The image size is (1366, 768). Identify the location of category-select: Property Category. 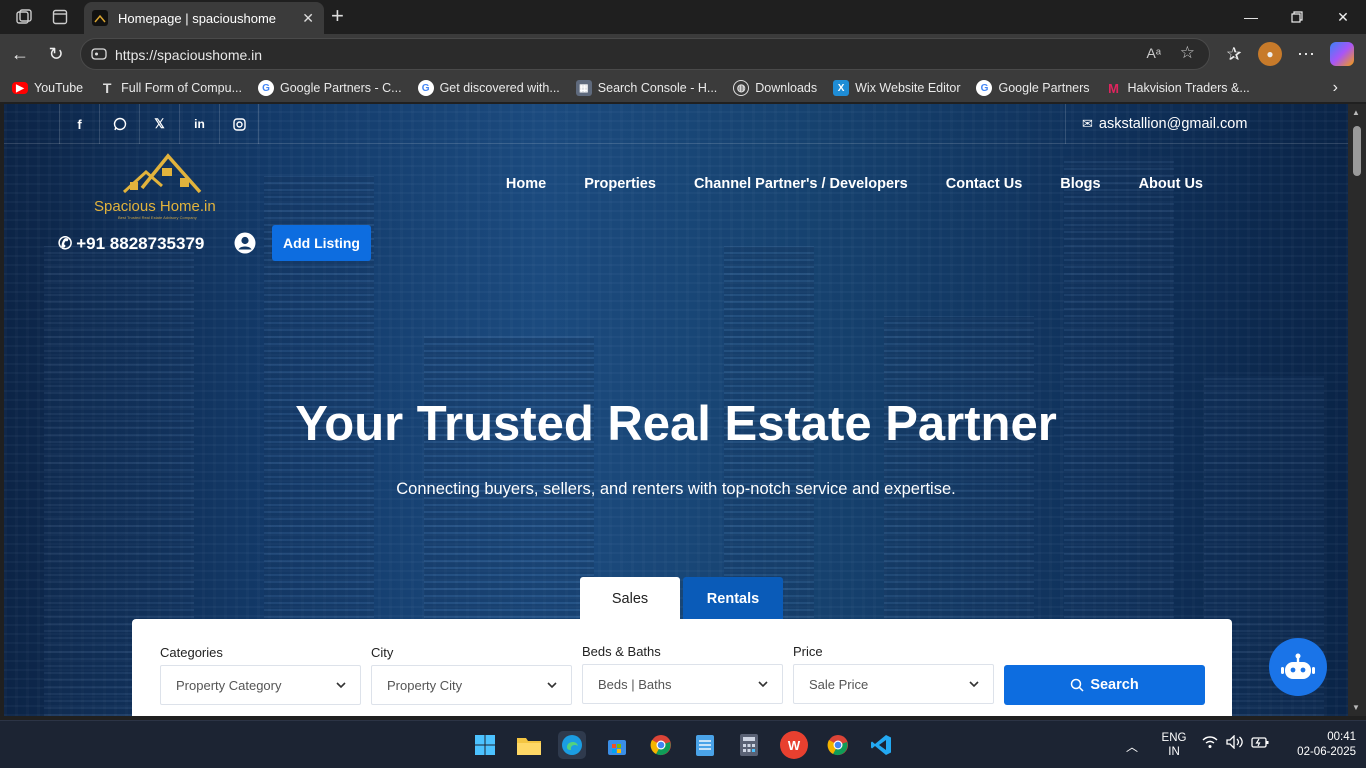
(260, 685).